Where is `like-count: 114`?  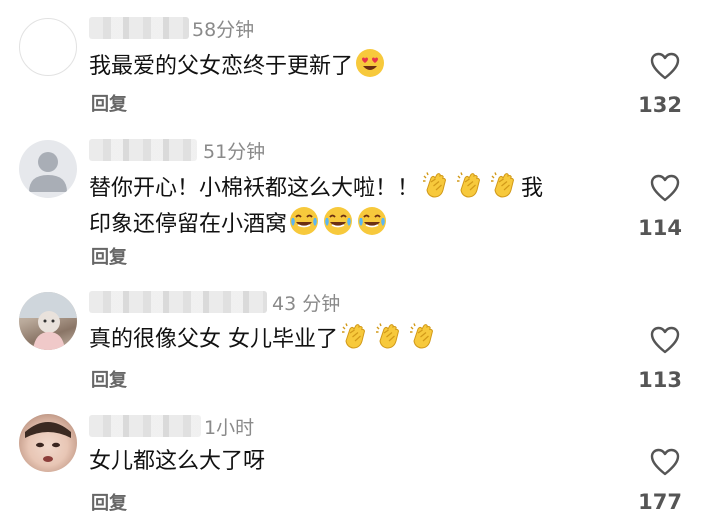 like-count: 114 is located at coordinates (660, 228).